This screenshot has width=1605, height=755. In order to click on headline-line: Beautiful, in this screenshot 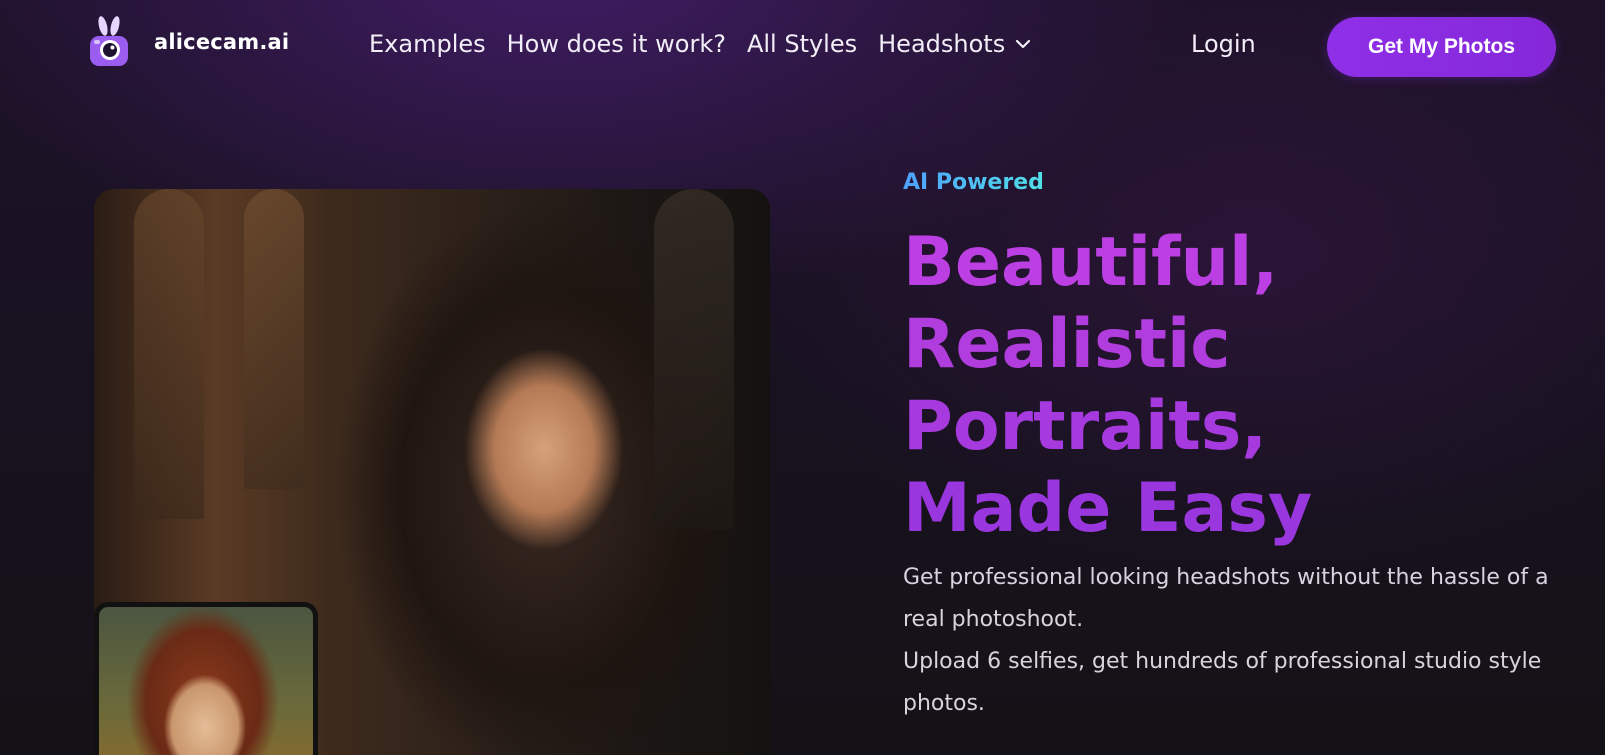, I will do `click(1091, 262)`.